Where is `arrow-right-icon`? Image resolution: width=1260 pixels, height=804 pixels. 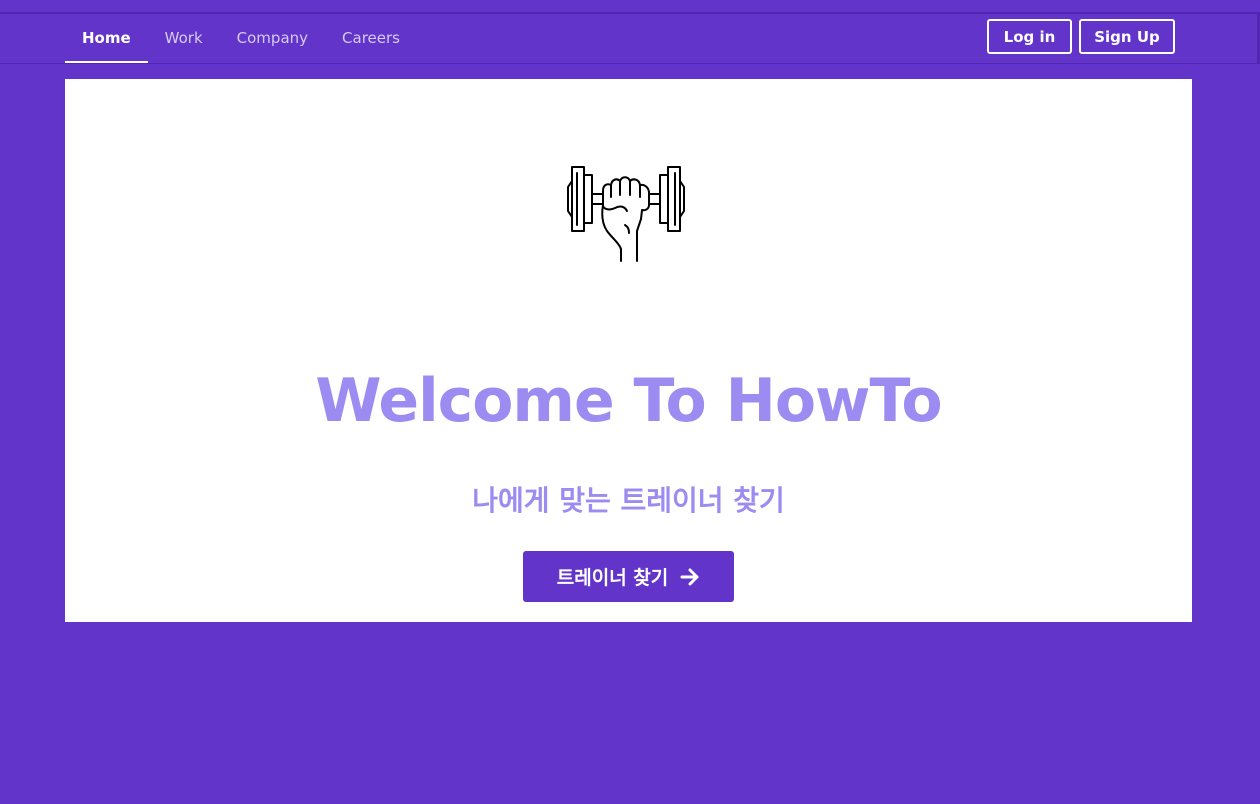 arrow-right-icon is located at coordinates (690, 577).